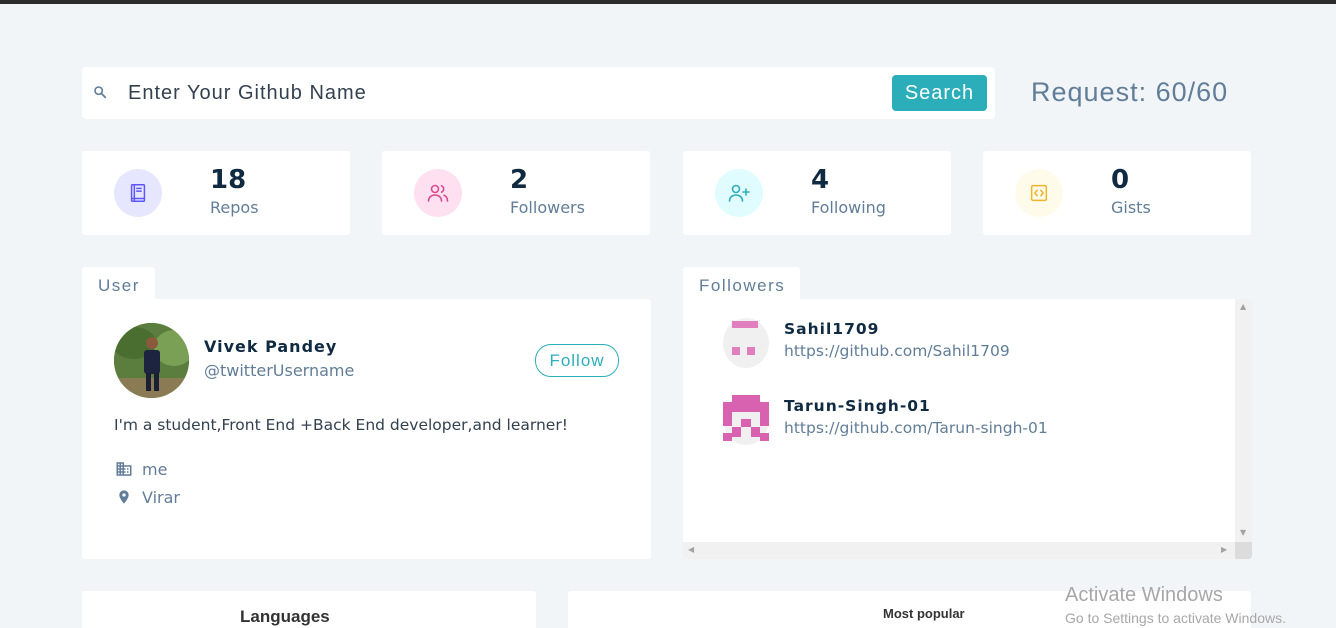 The image size is (1336, 628). I want to click on scroll-up-arrow-icon: ▲, so click(1243, 307).